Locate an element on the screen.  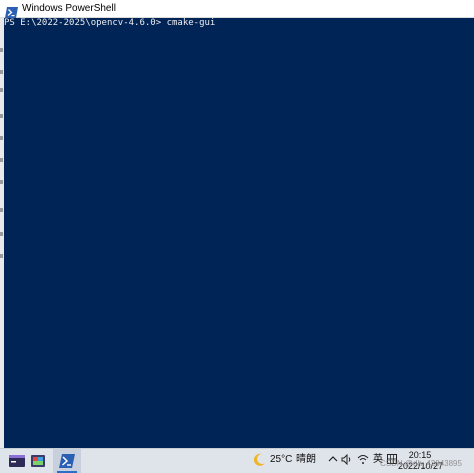
wifi-icon is located at coordinates (363, 462).